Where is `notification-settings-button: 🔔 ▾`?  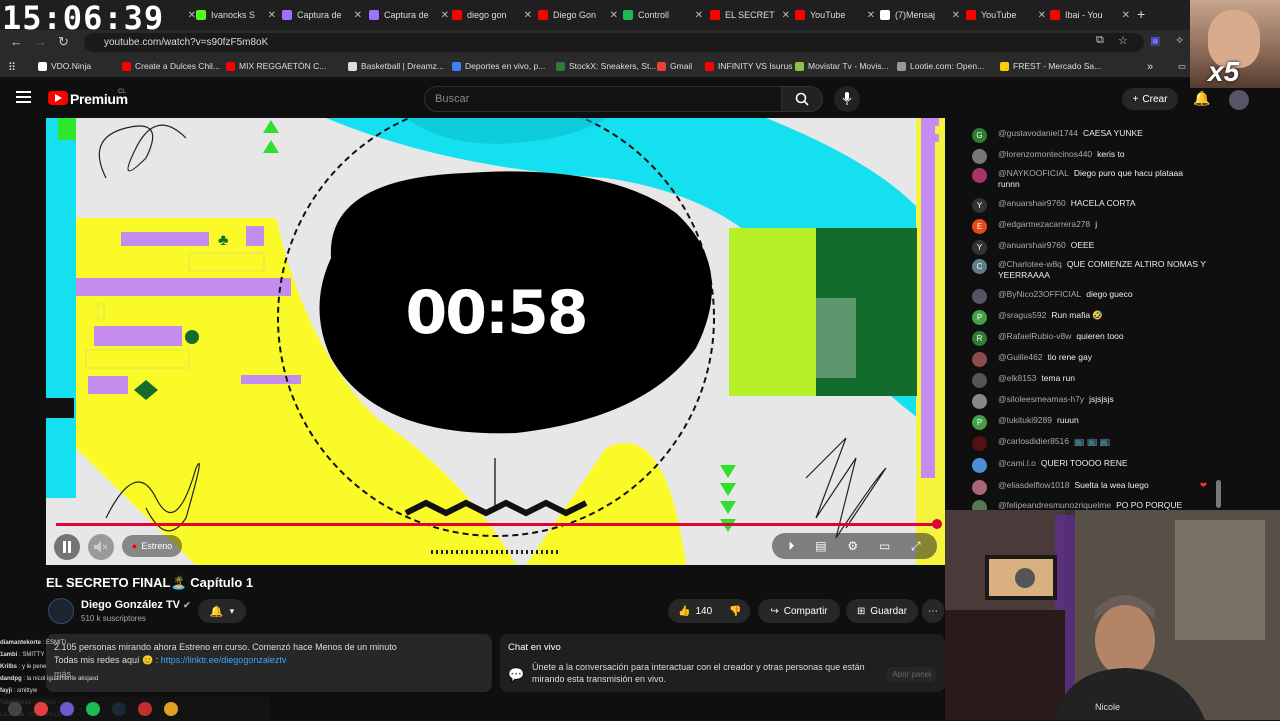 notification-settings-button: 🔔 ▾ is located at coordinates (222, 611).